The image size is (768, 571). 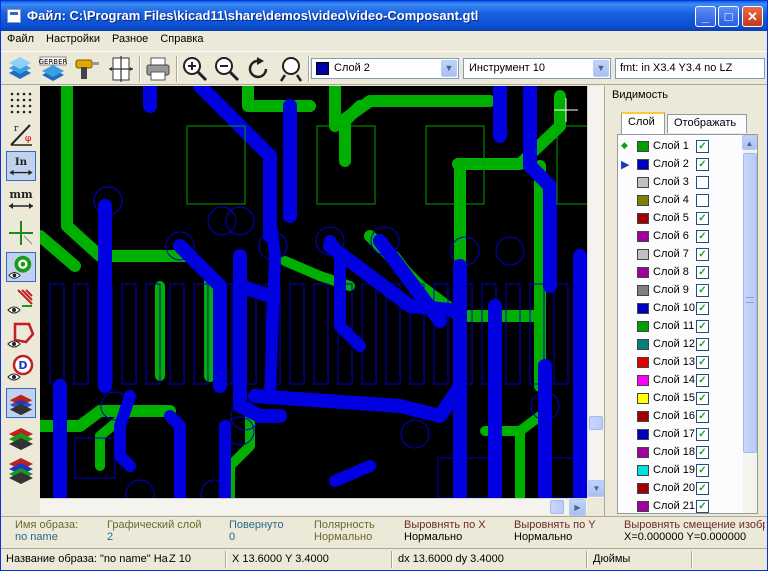 I want to click on layer-row: ◆ Слой 1 ✓, so click(x=680, y=147).